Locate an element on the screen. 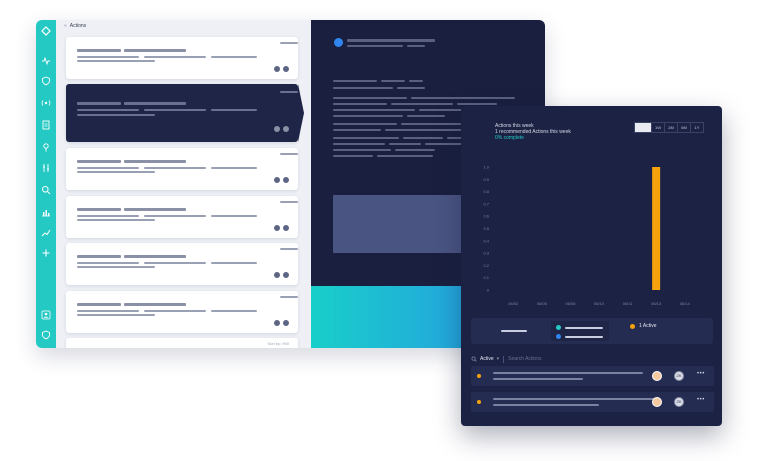 This screenshot has height=461, width=768. sliders-icon is located at coordinates (46, 168).